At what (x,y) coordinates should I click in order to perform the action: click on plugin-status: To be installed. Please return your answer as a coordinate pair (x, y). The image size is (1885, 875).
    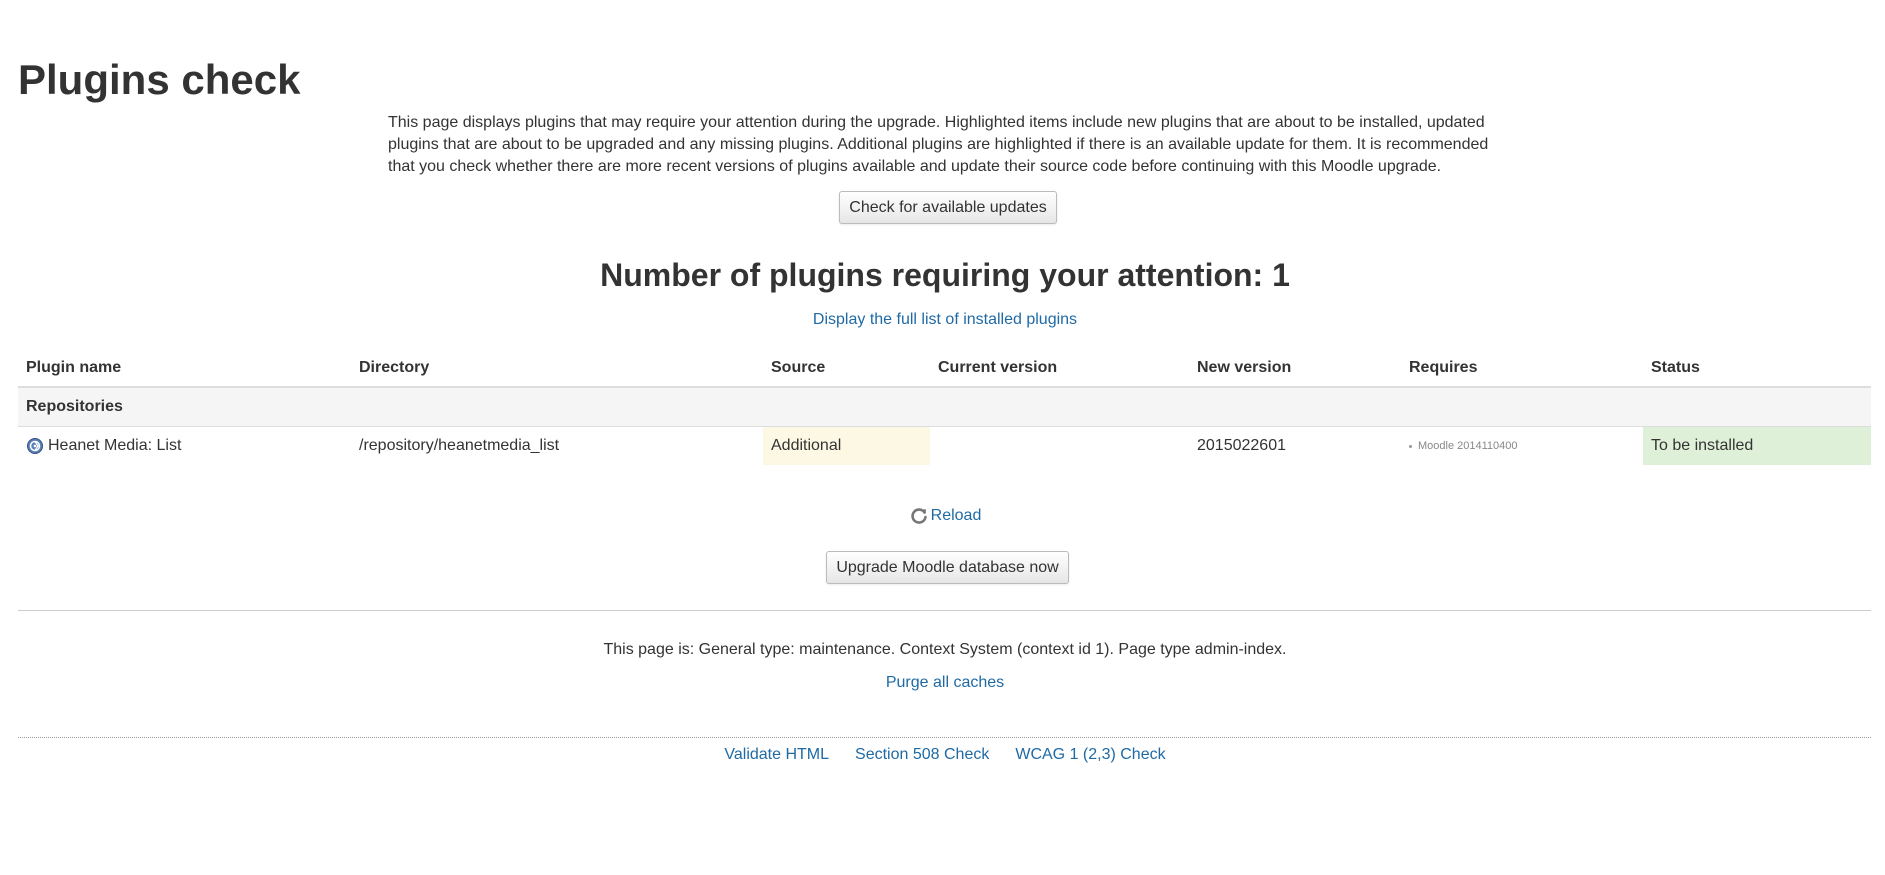
    Looking at the image, I should click on (1757, 445).